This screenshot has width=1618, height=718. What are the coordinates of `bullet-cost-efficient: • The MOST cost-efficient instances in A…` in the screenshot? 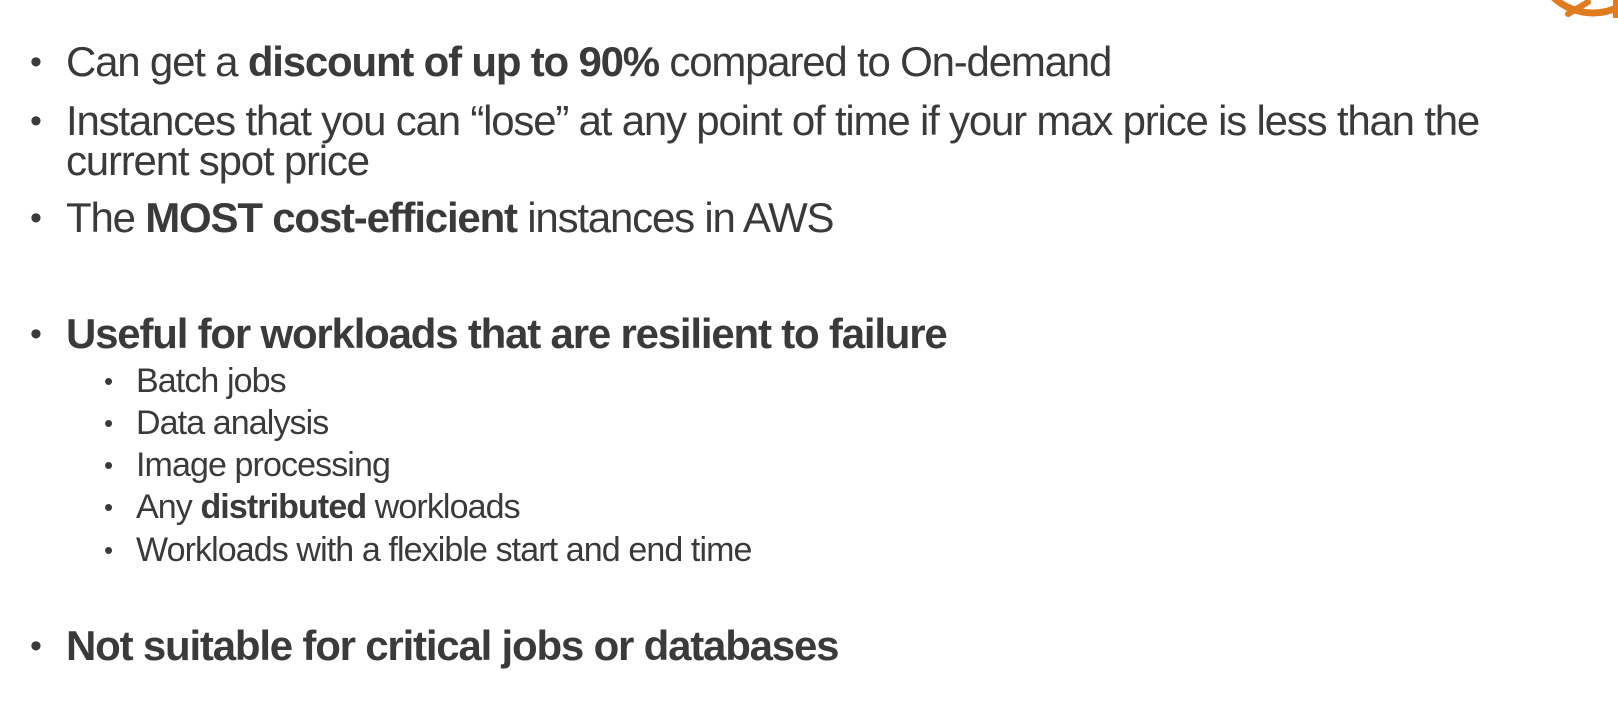 It's located at (432, 218).